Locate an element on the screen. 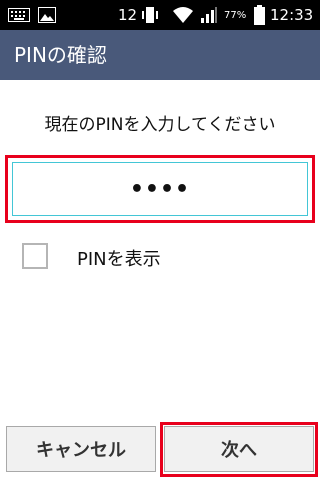  battery-icon is located at coordinates (259, 15).